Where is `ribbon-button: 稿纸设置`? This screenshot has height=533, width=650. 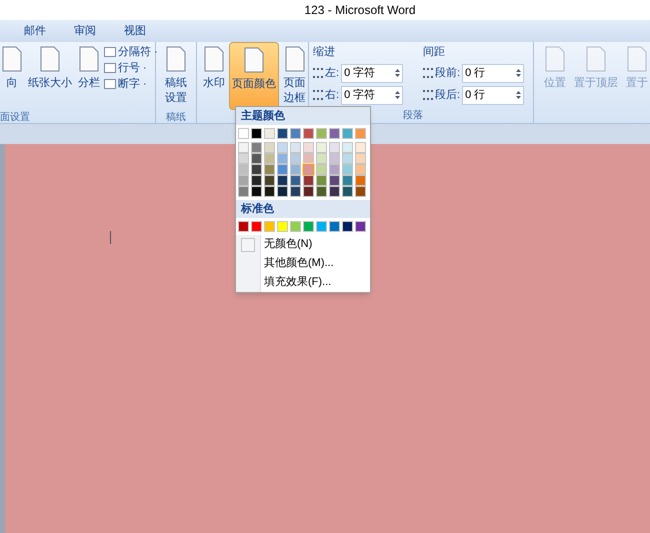 ribbon-button: 稿纸设置 is located at coordinates (176, 76).